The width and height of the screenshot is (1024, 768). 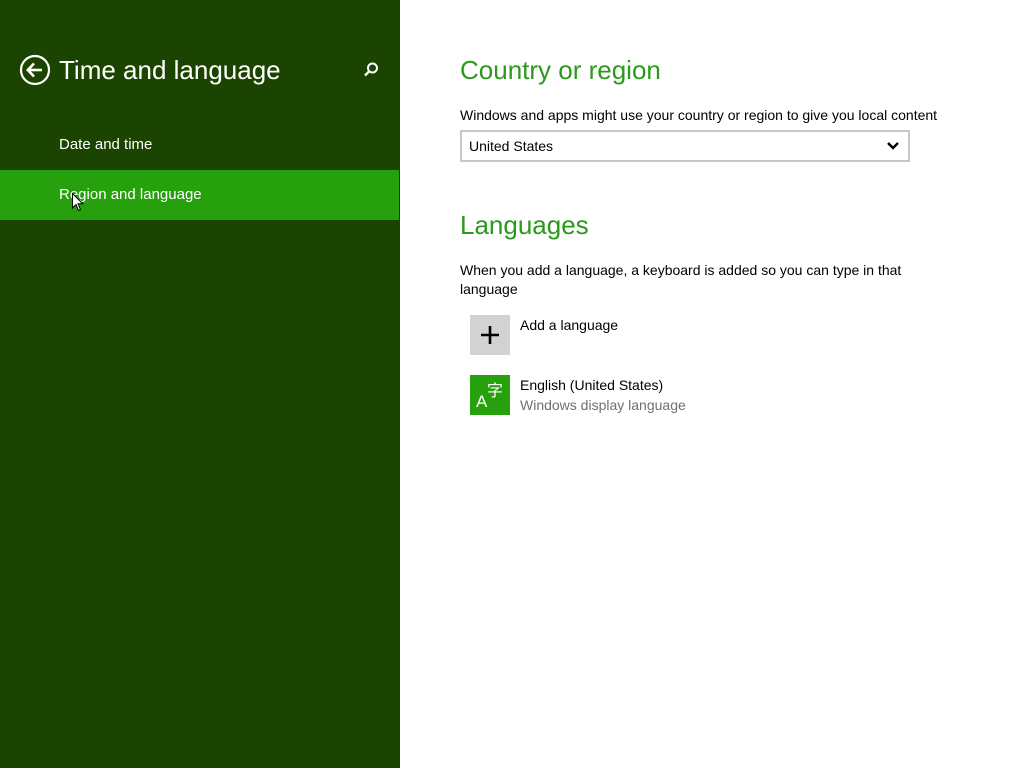 What do you see at coordinates (511, 146) in the screenshot?
I see `country-select-value: United States` at bounding box center [511, 146].